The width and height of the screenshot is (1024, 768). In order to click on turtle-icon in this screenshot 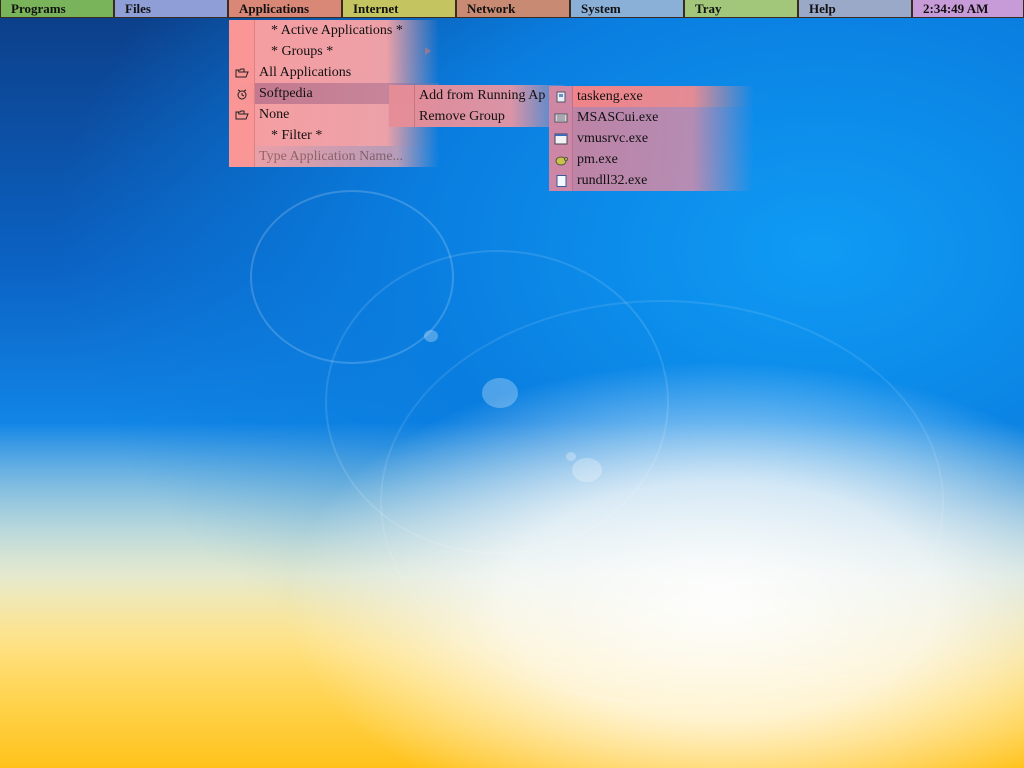, I will do `click(561, 159)`.